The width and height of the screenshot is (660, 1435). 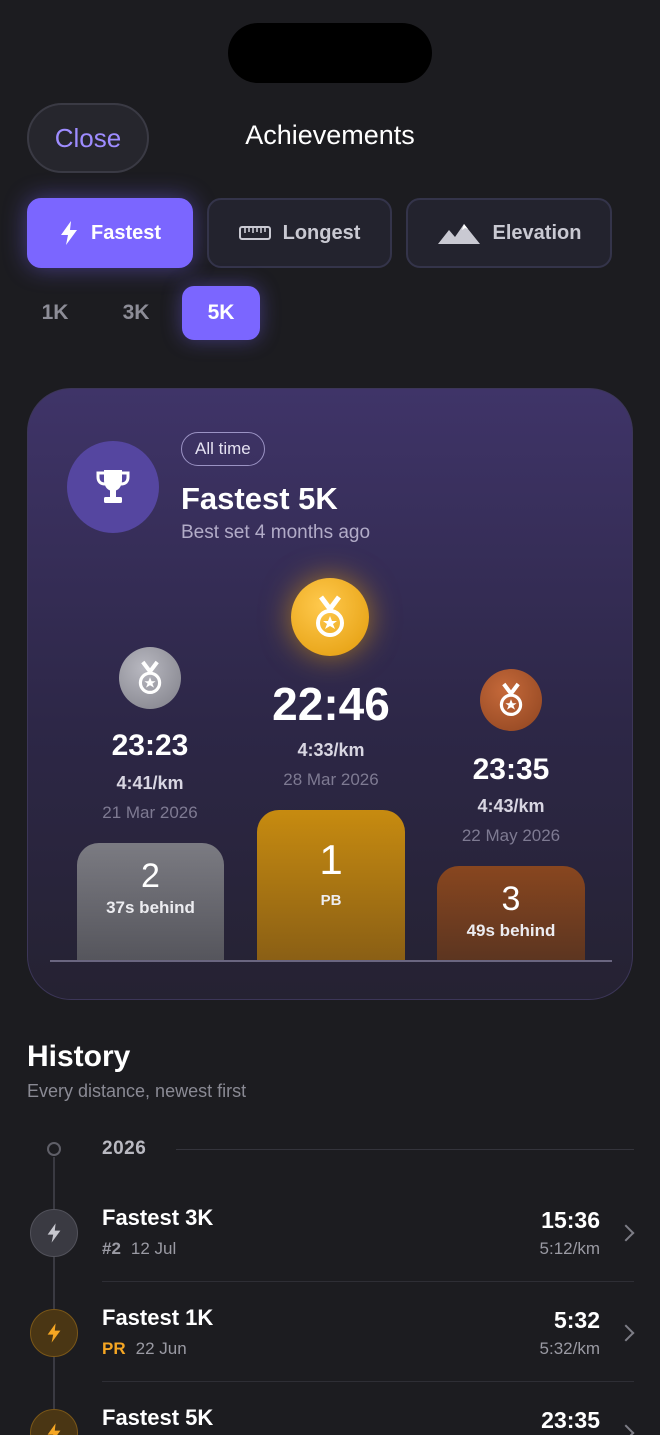 What do you see at coordinates (150, 907) in the screenshot?
I see `podium-note: 37s behind` at bounding box center [150, 907].